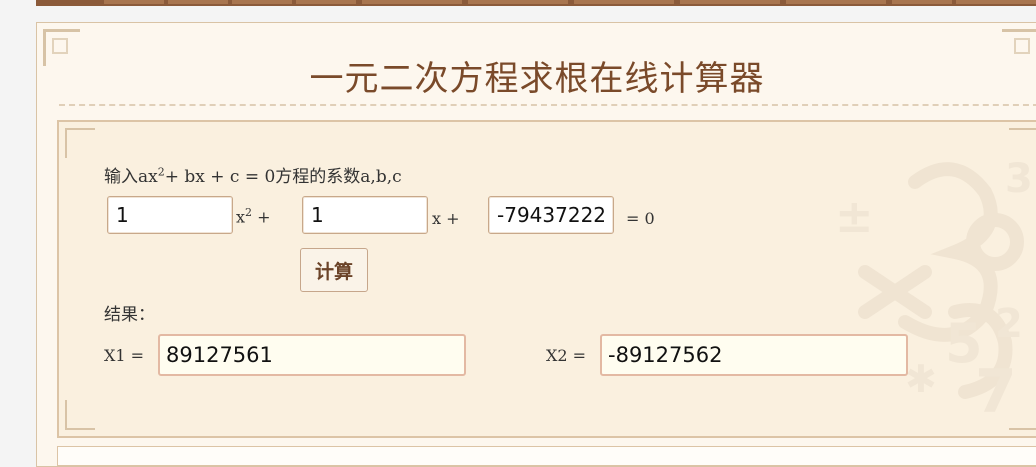 The width and height of the screenshot is (1036, 467). Describe the element at coordinates (161, 172) in the screenshot. I see `prompt-exponent: 2` at that location.